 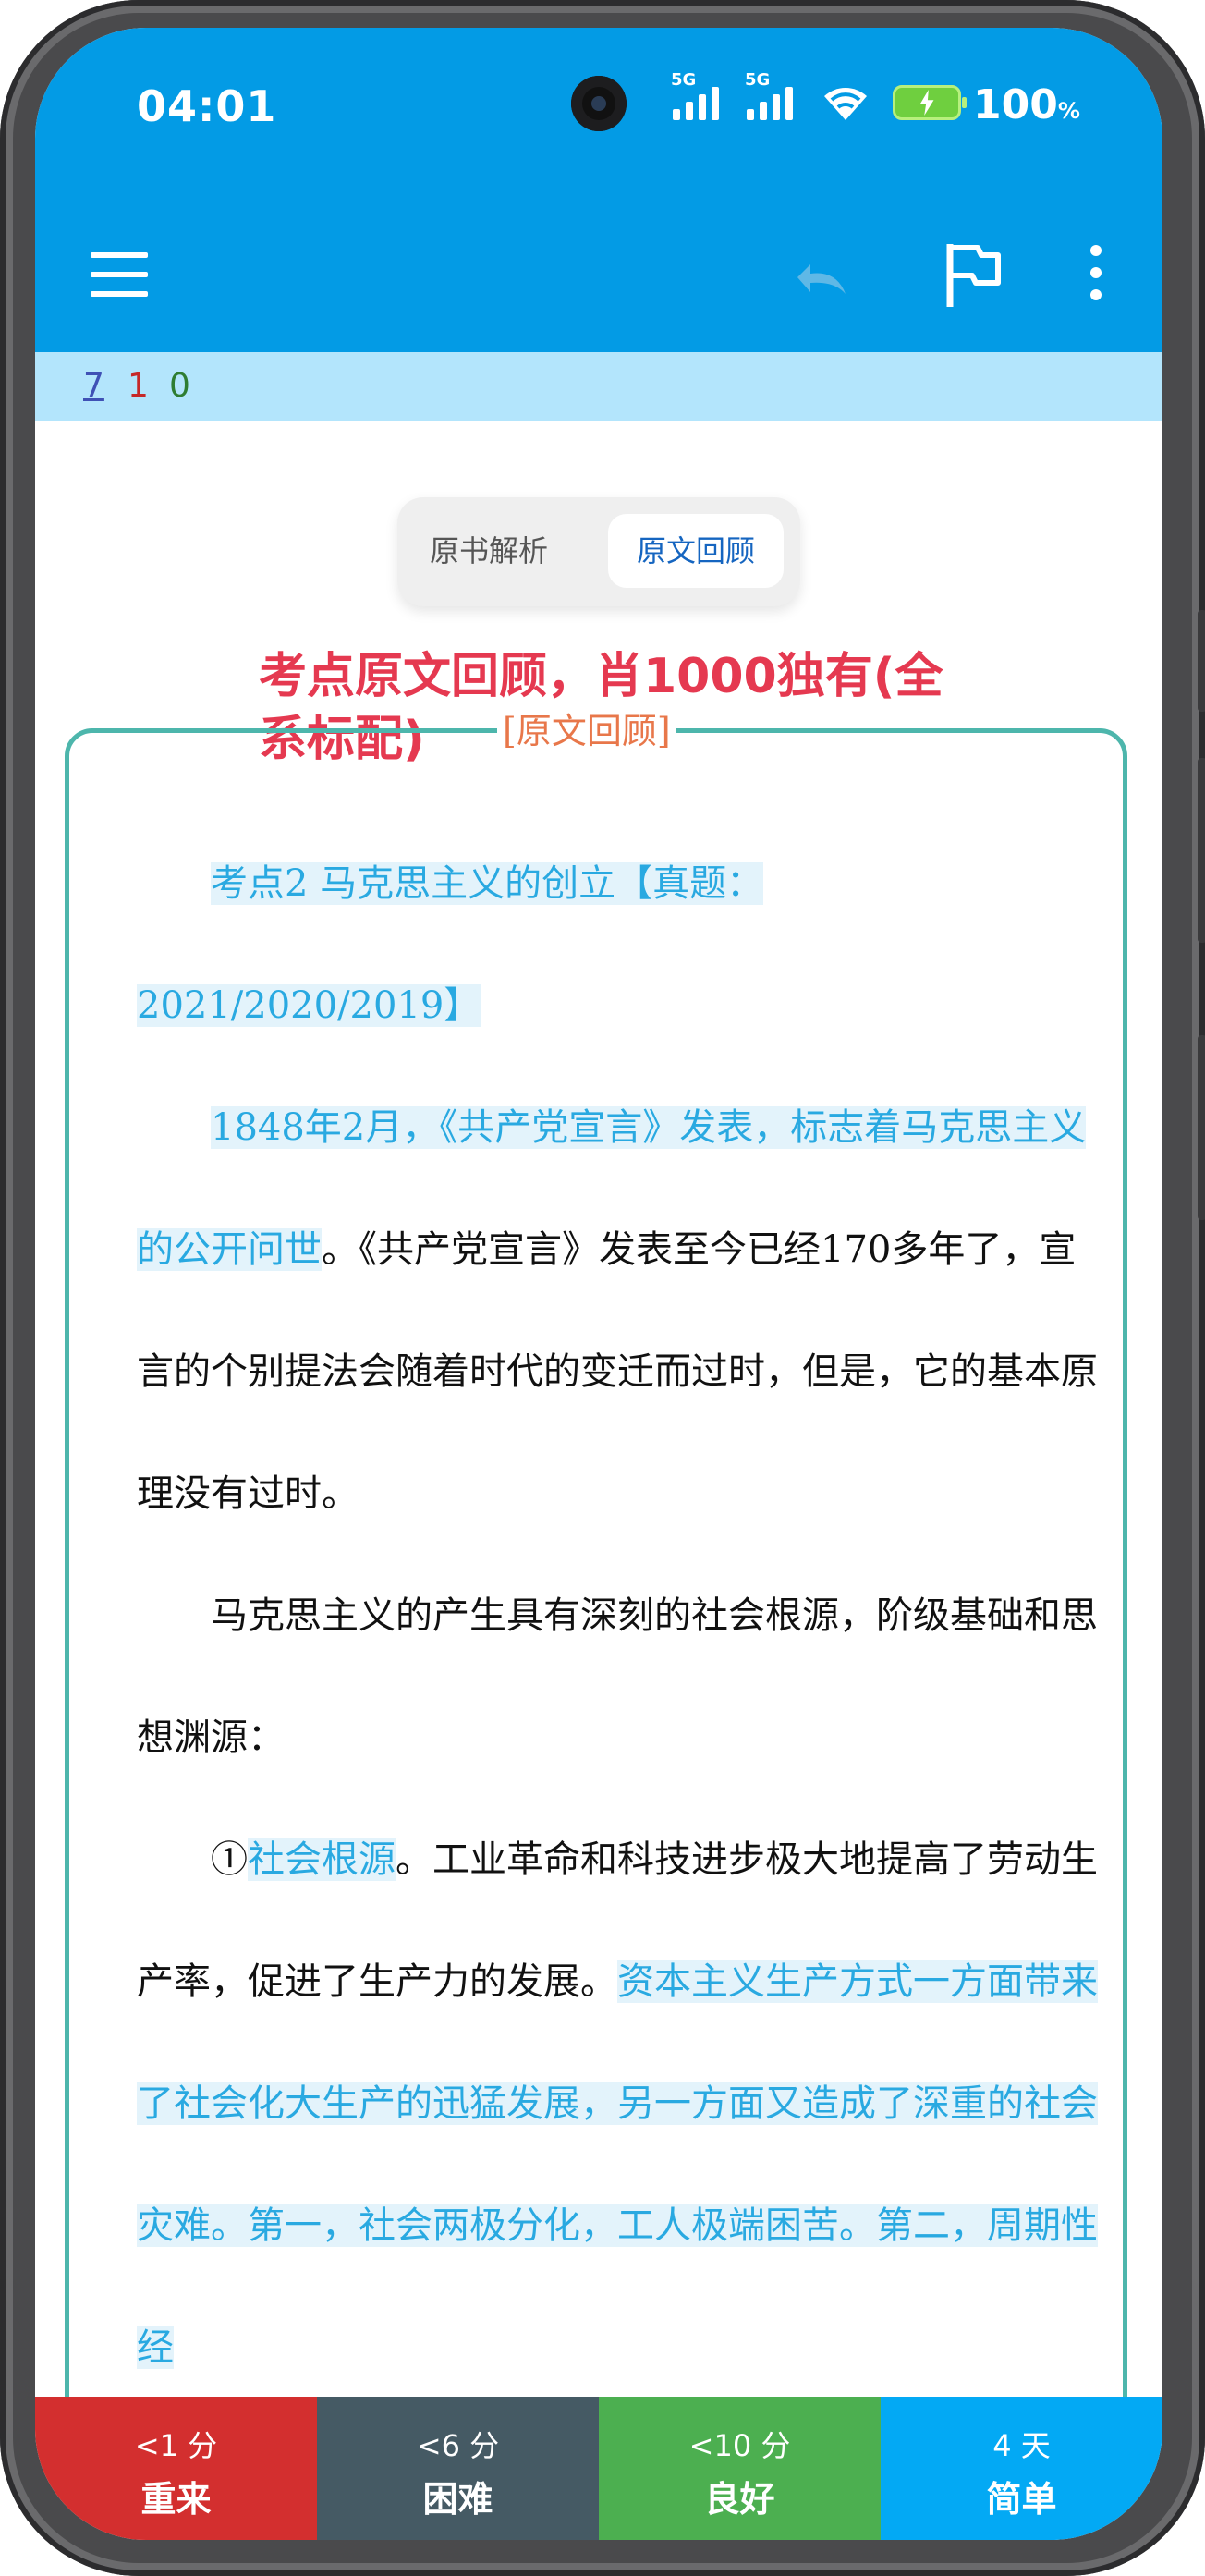 I want to click on good-label: 良好, so click(x=739, y=2499).